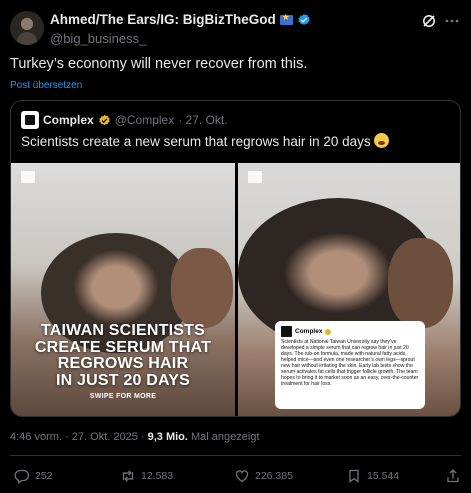  I want to click on author-line: Ahmed/The Ears/IG: BigBizTheGod, so click(180, 19).